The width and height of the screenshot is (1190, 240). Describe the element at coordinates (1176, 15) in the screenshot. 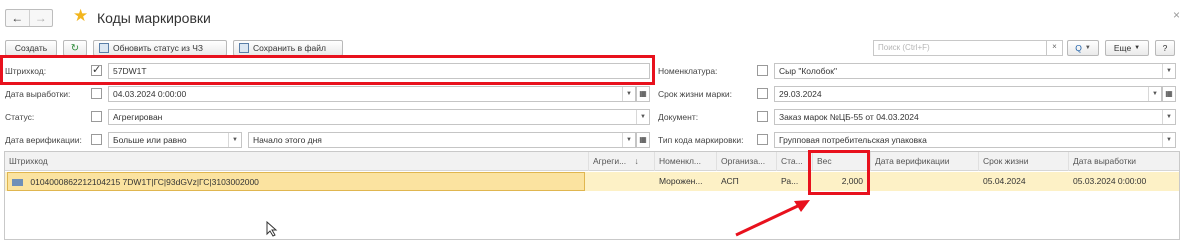

I see `close-icon: ×` at that location.